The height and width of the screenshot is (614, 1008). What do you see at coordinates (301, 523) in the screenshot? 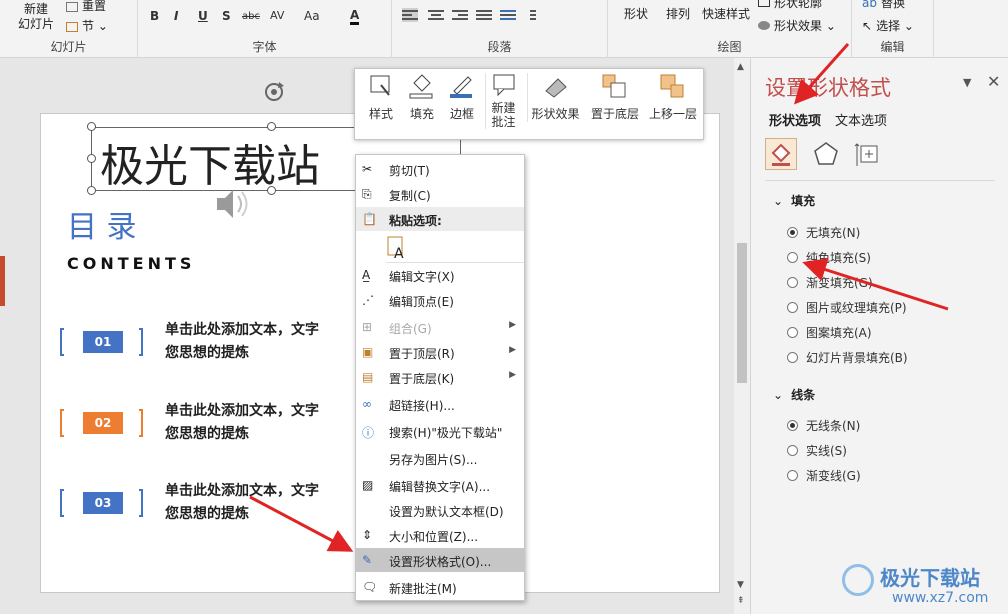
I see `arrow-to-format-shape` at bounding box center [301, 523].